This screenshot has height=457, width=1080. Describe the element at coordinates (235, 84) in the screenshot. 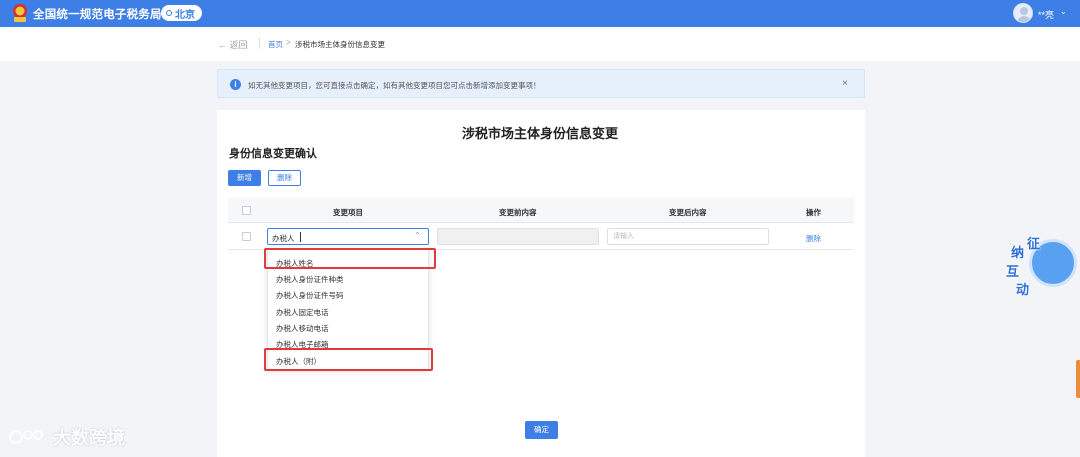

I see `info-icon: i` at that location.